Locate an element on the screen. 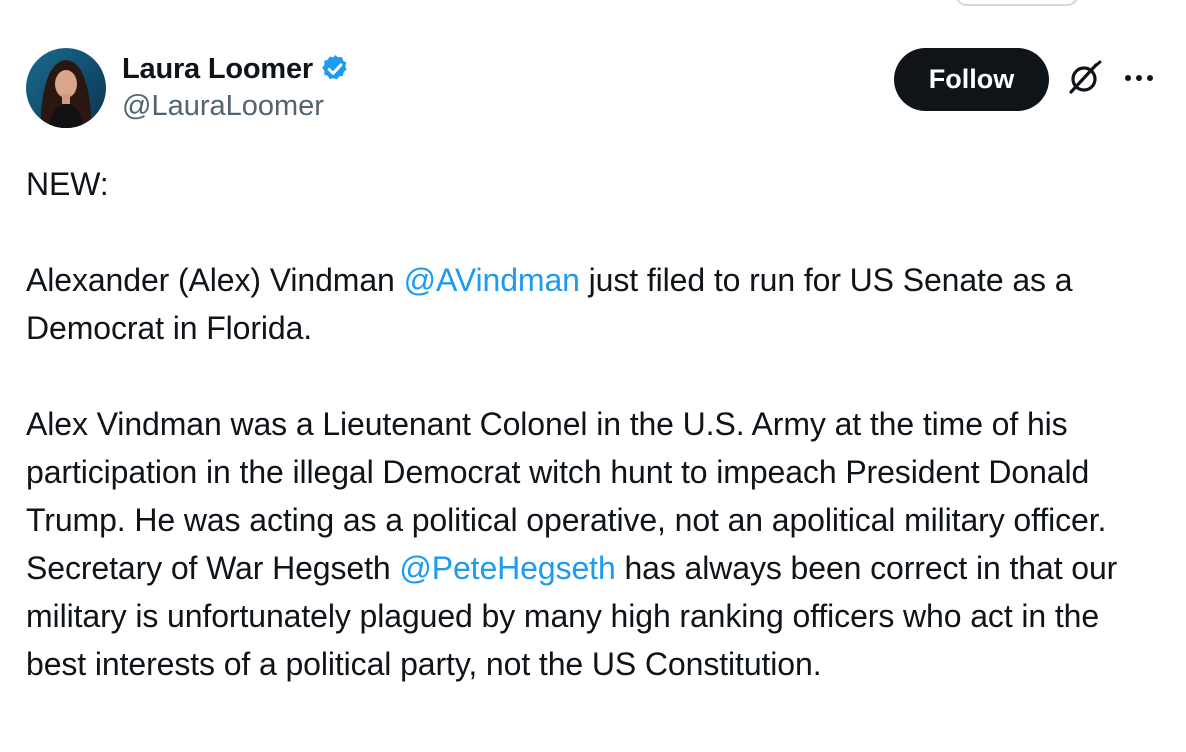 The height and width of the screenshot is (752, 1186). mention-link-avindman: @AVindman is located at coordinates (492, 280).